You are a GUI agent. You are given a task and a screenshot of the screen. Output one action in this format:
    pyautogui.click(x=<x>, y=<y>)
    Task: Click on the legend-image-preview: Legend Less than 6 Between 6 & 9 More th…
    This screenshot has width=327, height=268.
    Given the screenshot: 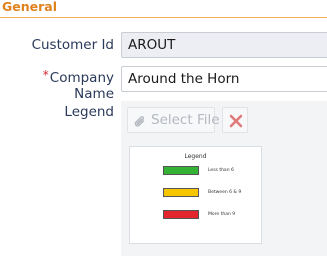 What is the action you would take?
    pyautogui.click(x=195, y=195)
    